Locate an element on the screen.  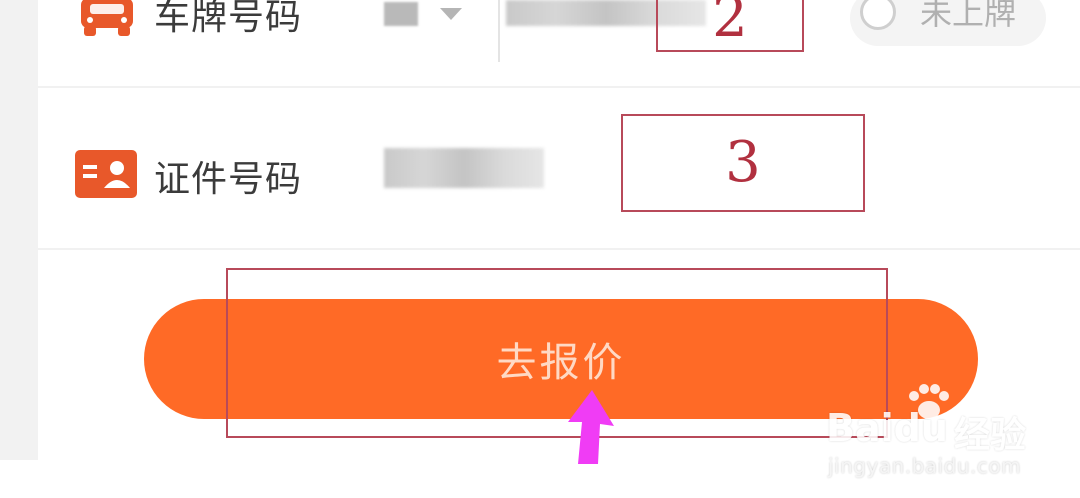
baidu-jingyan-watermark: Baidu 经验 jingyan.baidu.com is located at coordinates (946, 432).